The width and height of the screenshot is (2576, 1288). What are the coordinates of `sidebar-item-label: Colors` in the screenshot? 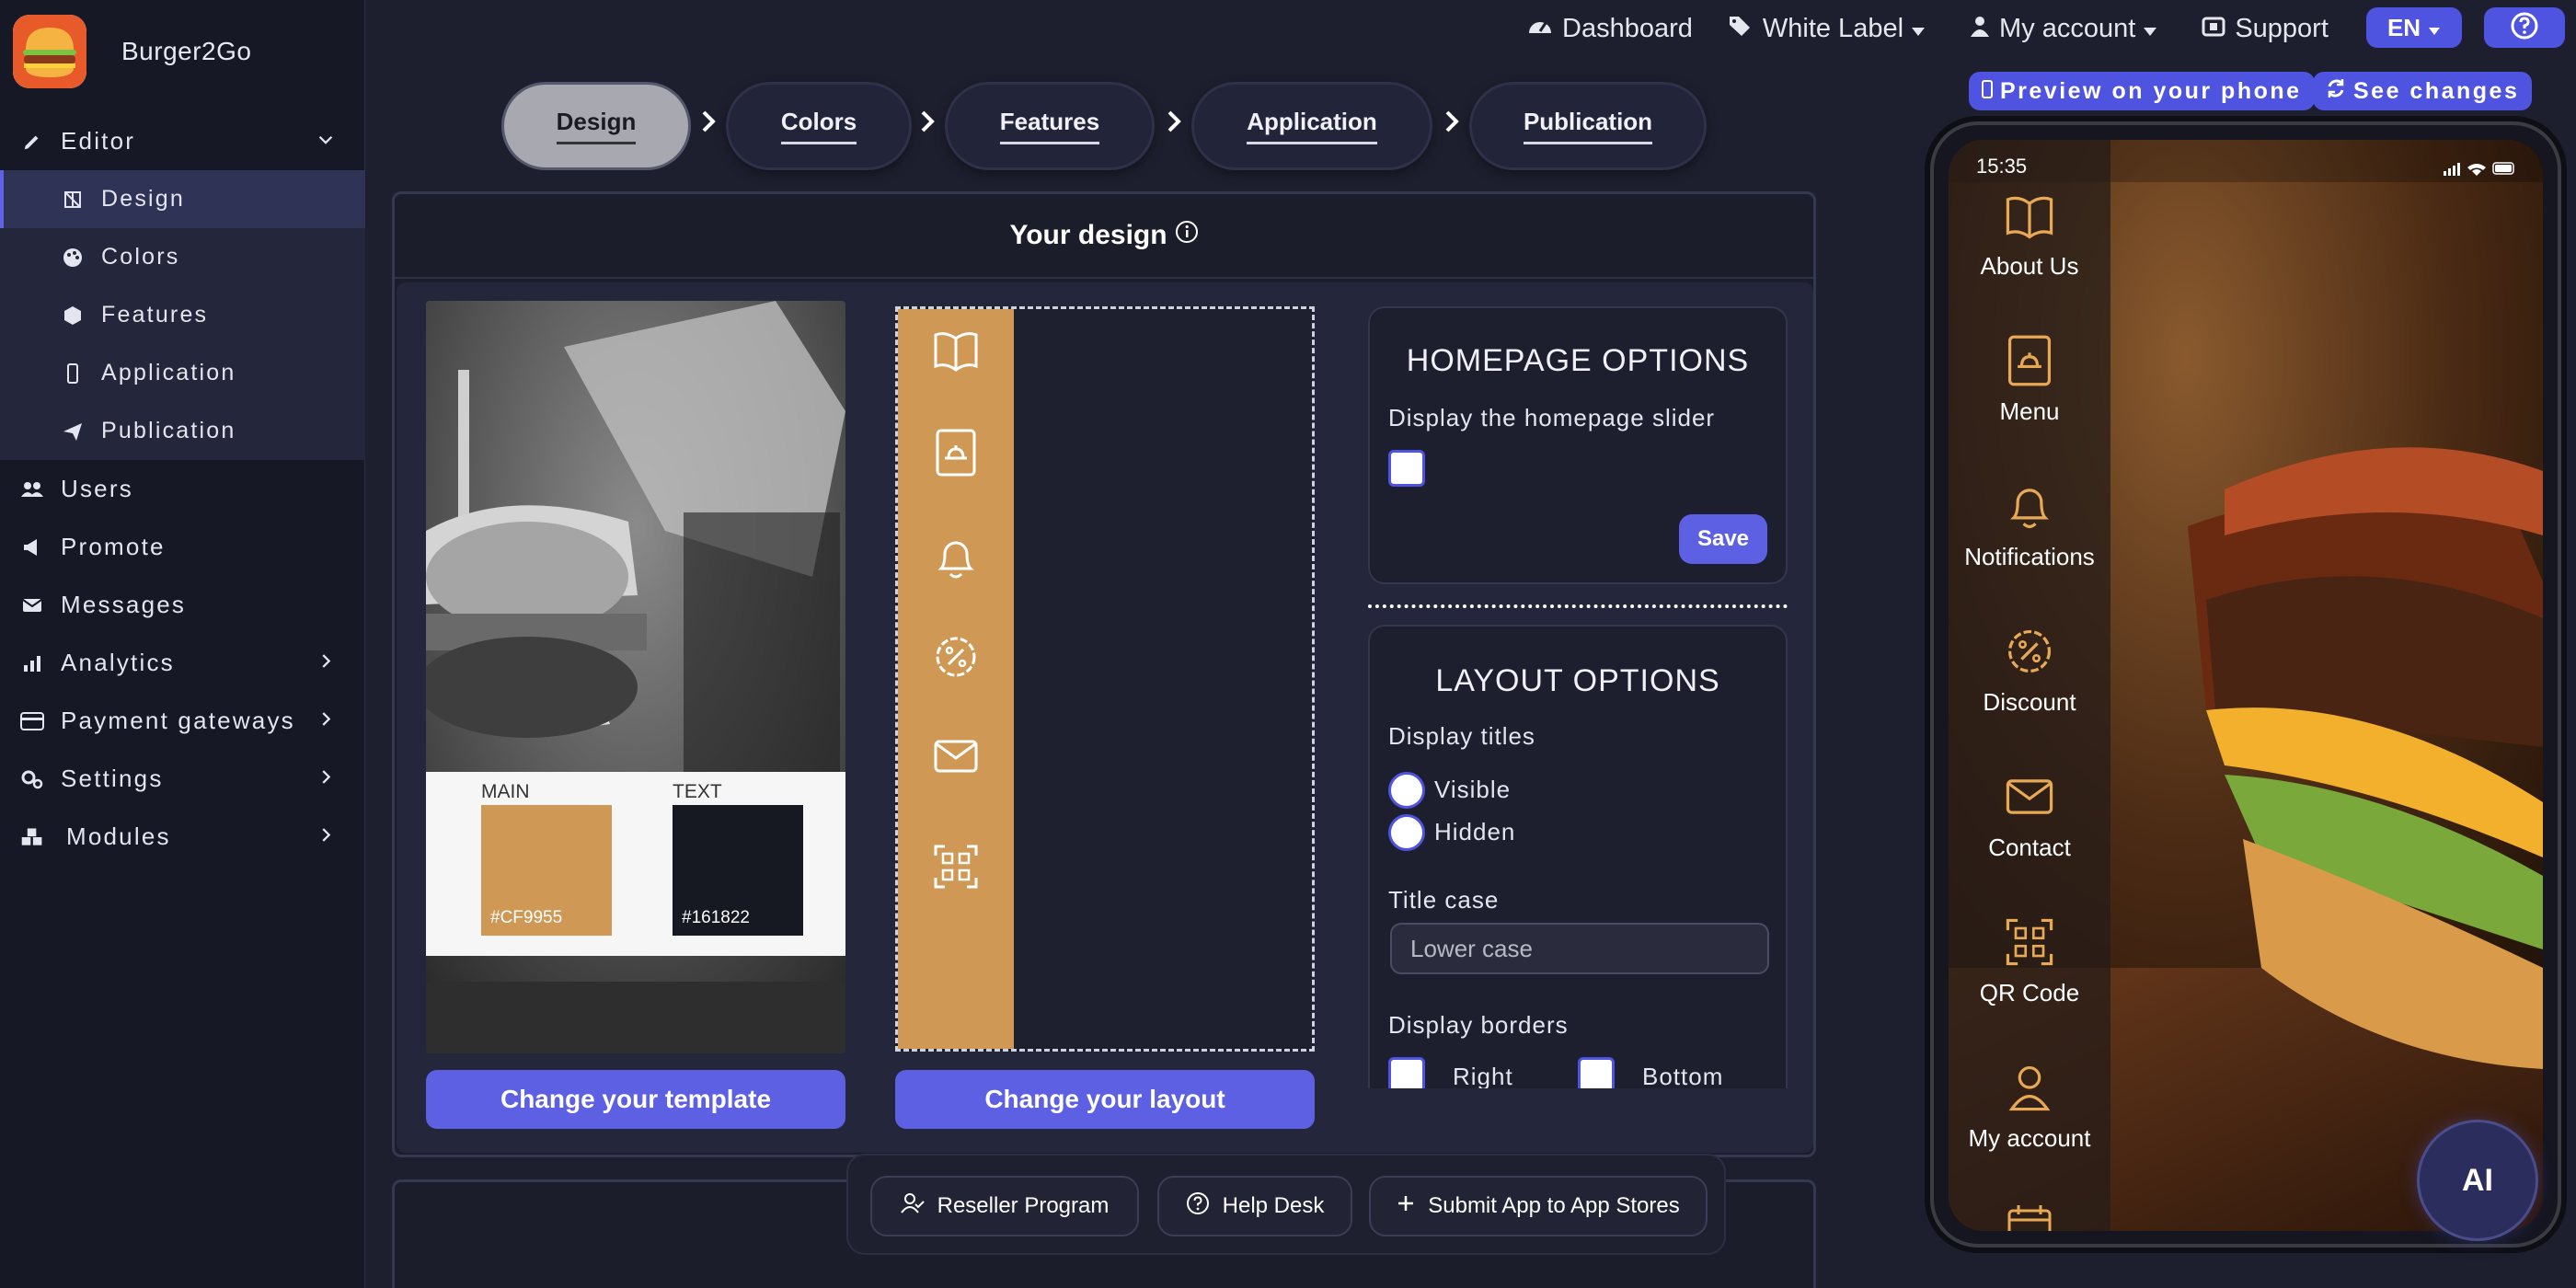 It's located at (140, 257).